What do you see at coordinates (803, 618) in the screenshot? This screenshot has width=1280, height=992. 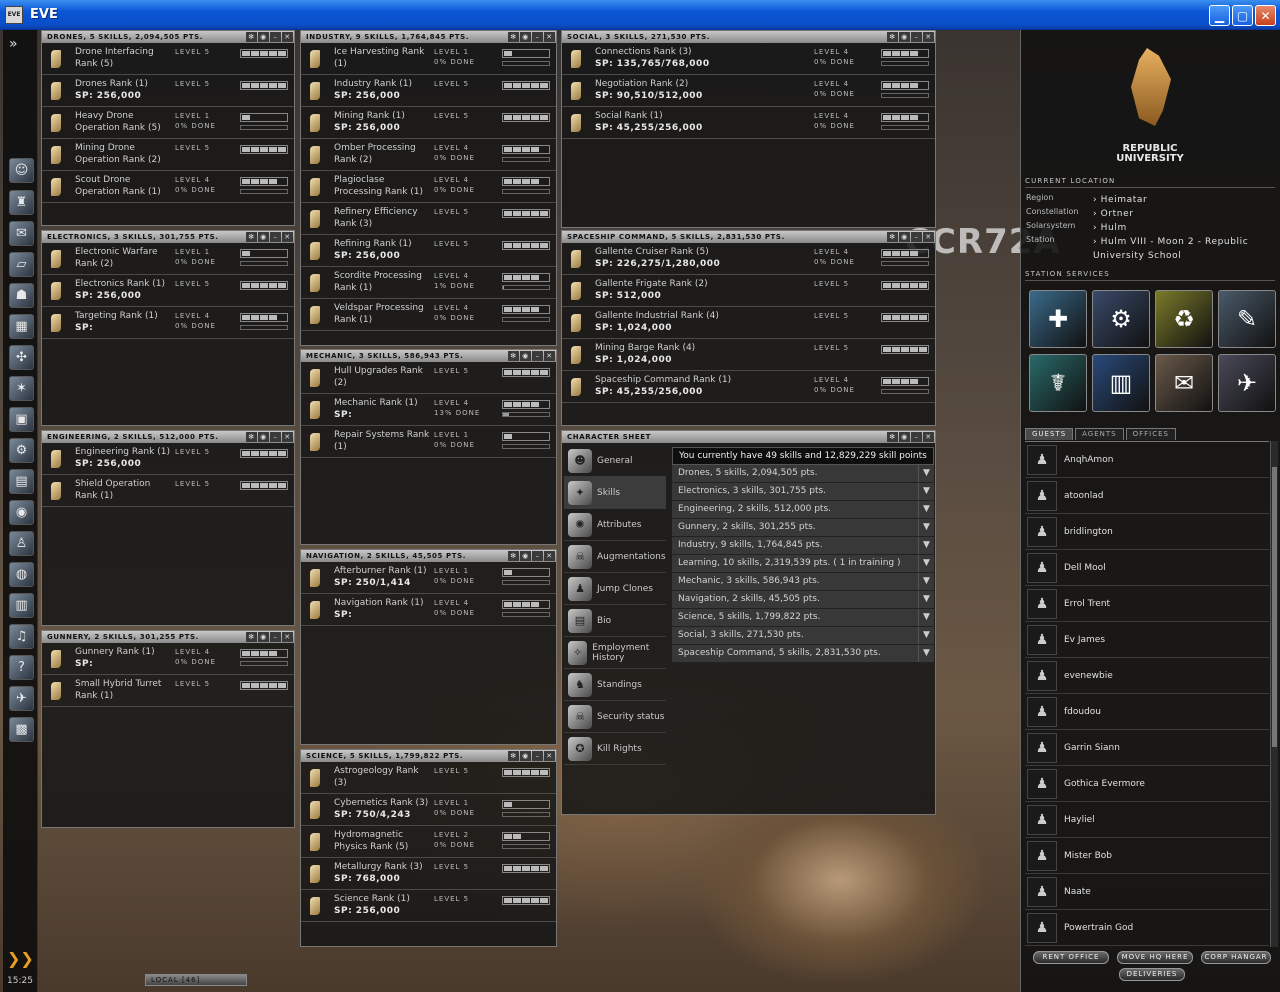 I see `skill-group-row: Science, 5 skills, 1,799,822 pts. ▼` at bounding box center [803, 618].